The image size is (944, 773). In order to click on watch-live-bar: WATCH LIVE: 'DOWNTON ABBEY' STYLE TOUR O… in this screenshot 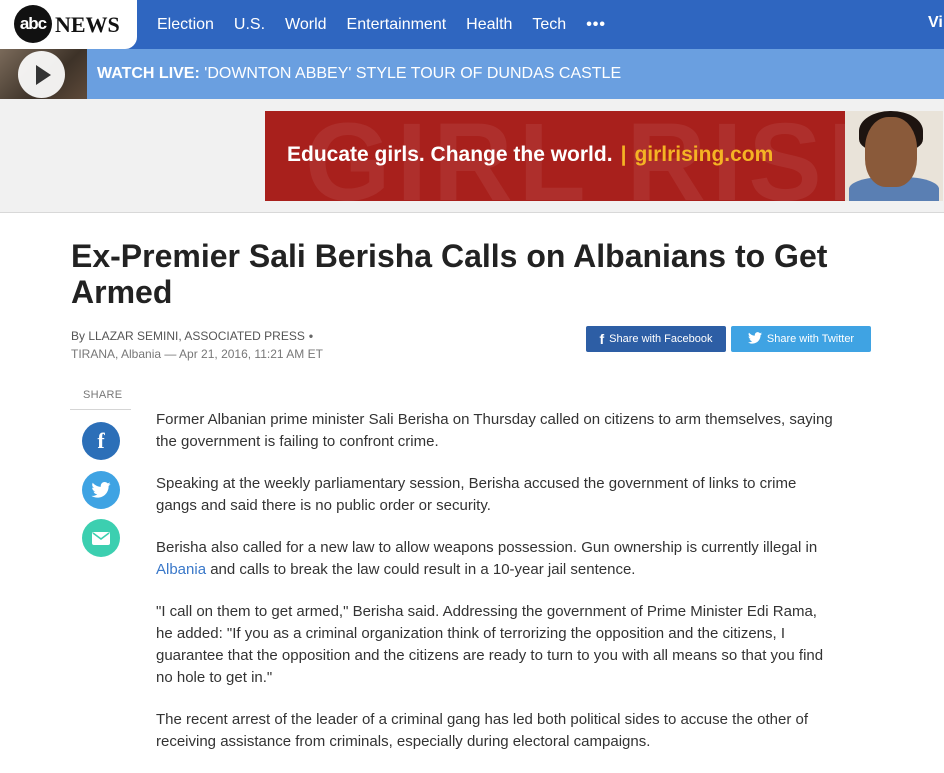, I will do `click(472, 74)`.